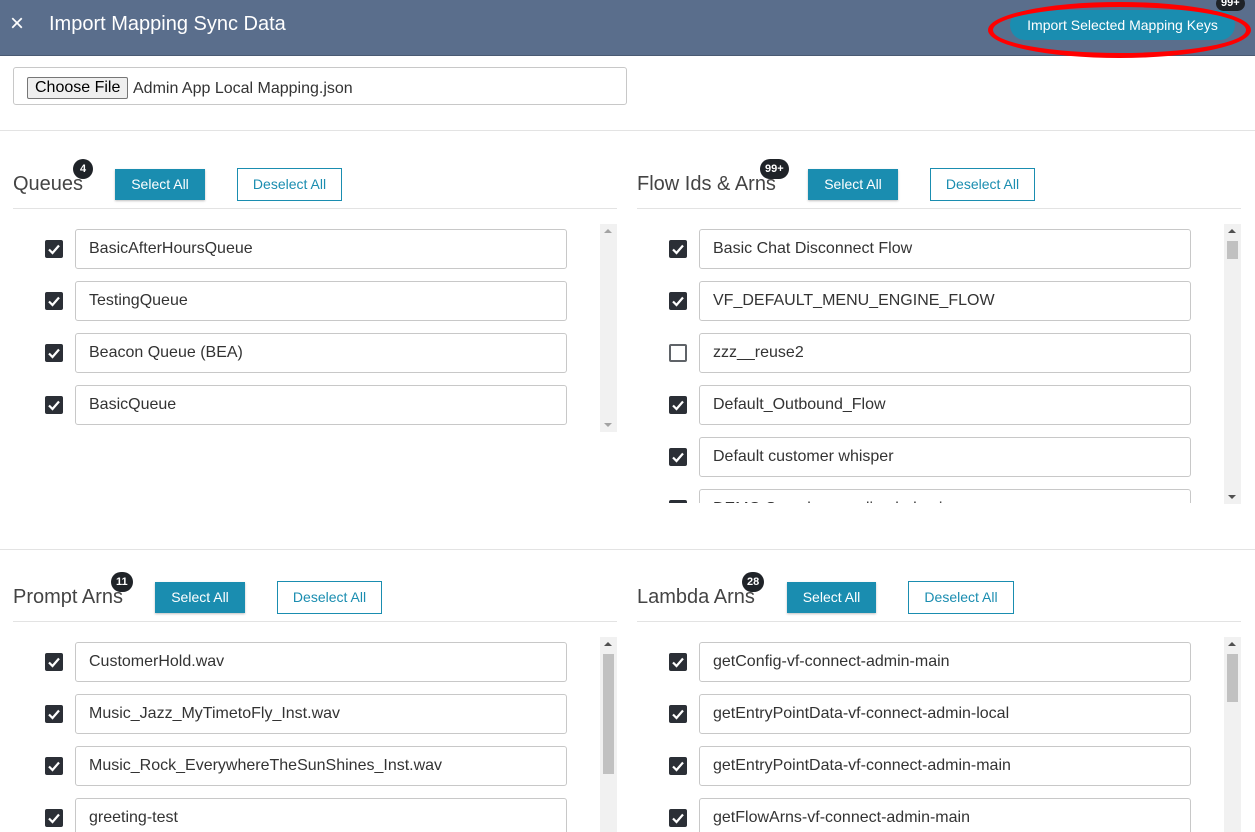 The image size is (1255, 832). What do you see at coordinates (321, 815) in the screenshot?
I see `mapping-key-field: greeting-test` at bounding box center [321, 815].